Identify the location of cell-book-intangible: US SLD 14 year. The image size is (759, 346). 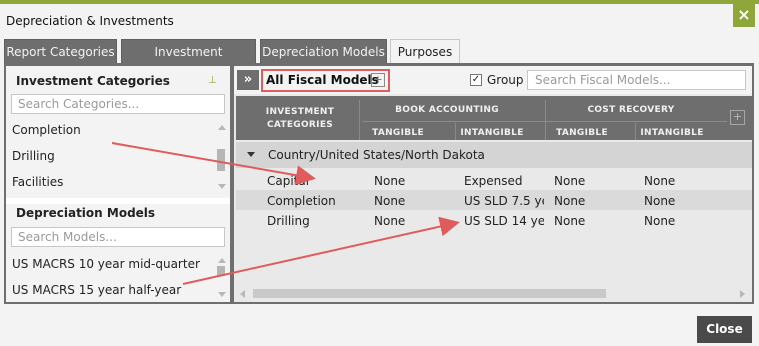
(504, 221).